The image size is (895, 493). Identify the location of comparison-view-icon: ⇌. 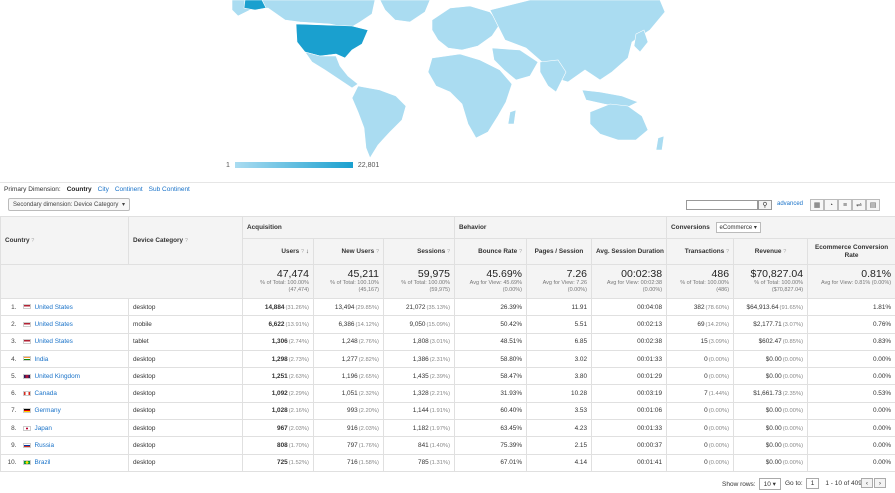
(859, 205).